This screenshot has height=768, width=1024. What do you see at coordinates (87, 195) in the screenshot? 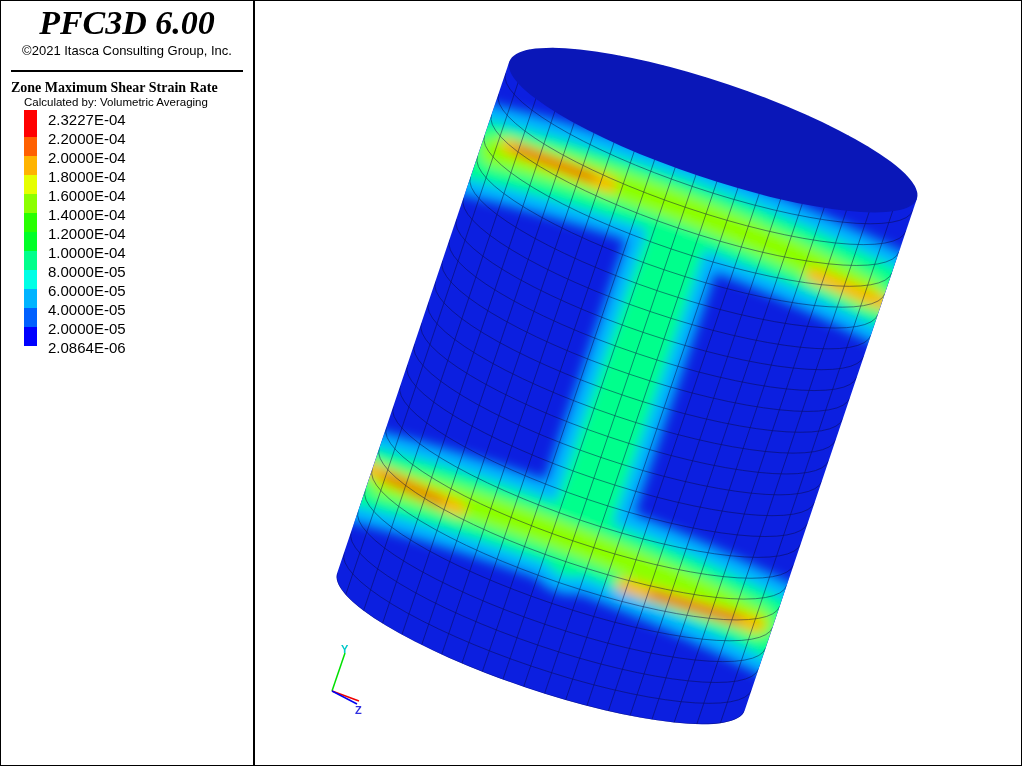
I see `legend-value: 1.6000E-04` at bounding box center [87, 195].